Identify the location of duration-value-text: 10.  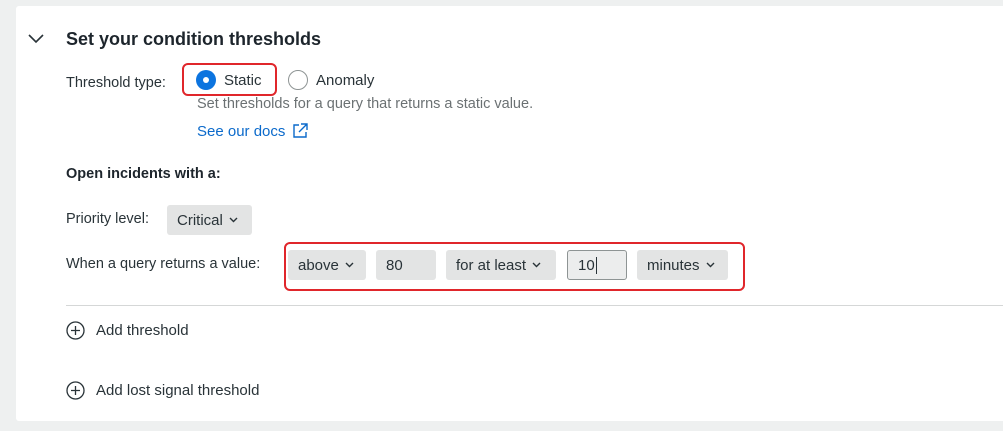
(586, 265).